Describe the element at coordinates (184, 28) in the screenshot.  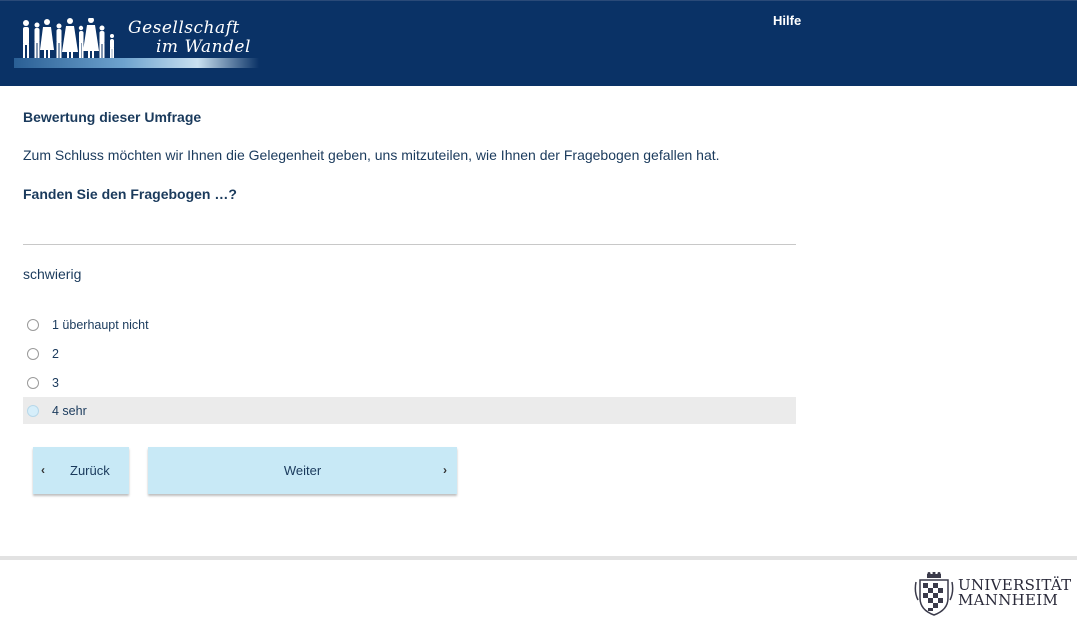
I see `logo-text-line1: Gesellschaft` at that location.